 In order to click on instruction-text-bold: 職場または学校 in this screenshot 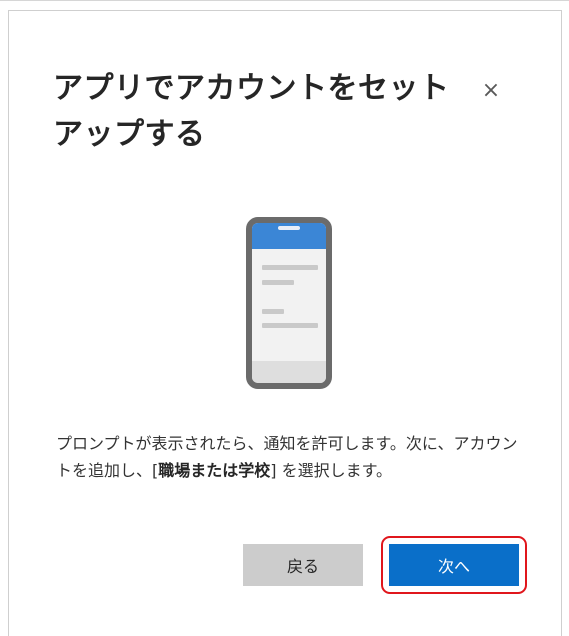, I will do `click(214, 470)`.